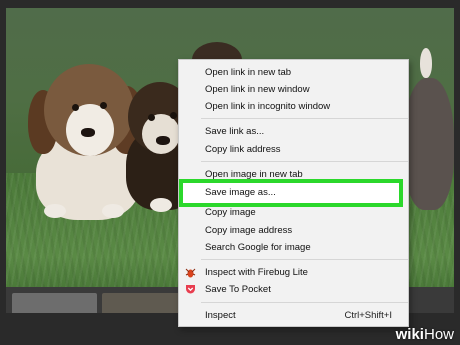  What do you see at coordinates (368, 315) in the screenshot?
I see `menu-item-shortcut: Ctrl+Shift+I` at bounding box center [368, 315].